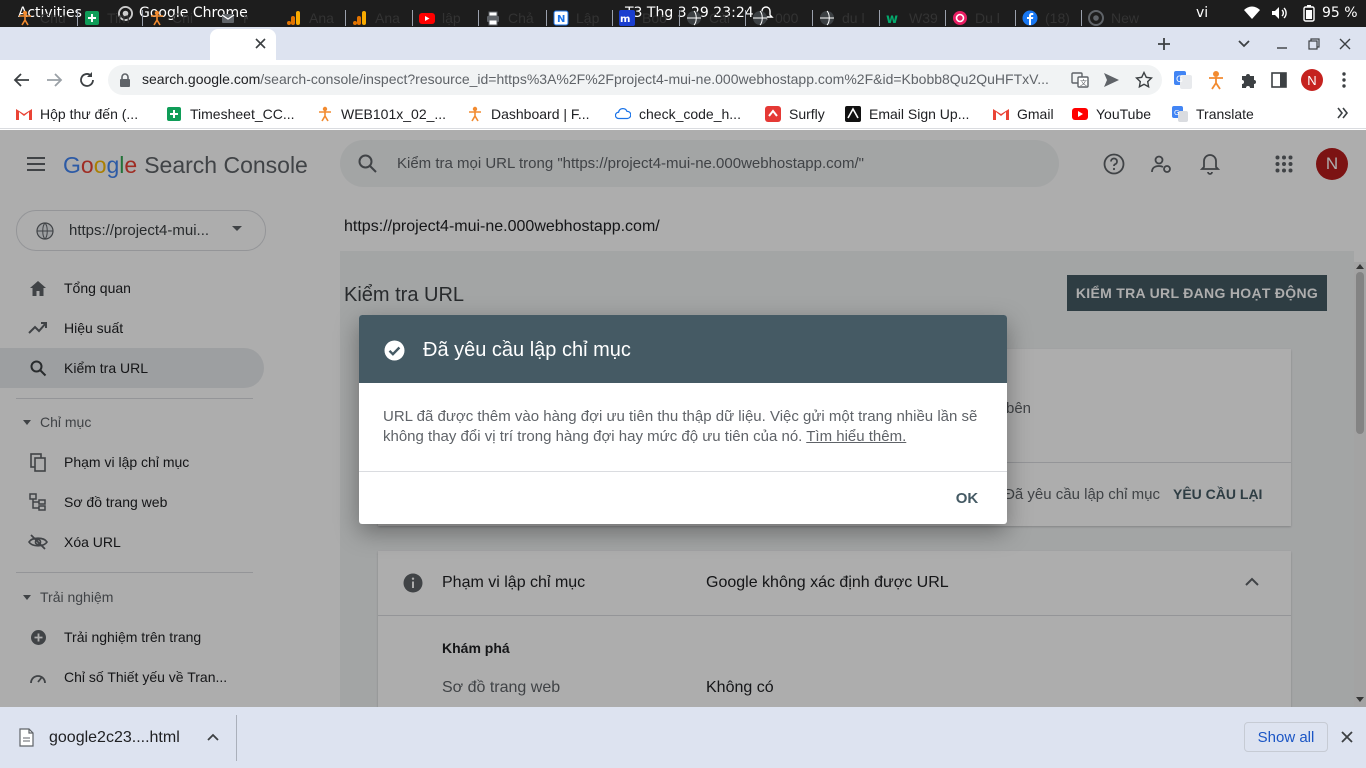  I want to click on tab: Du l, so click(978, 17).